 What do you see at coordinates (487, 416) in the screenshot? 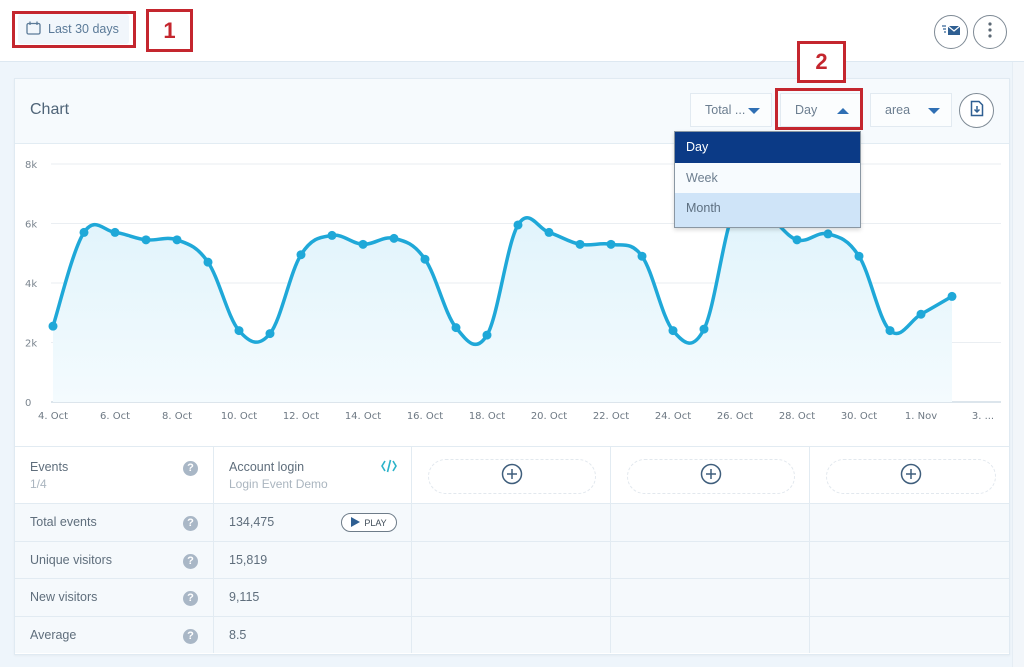
I see `x-tick-label: 18. Oct` at bounding box center [487, 416].